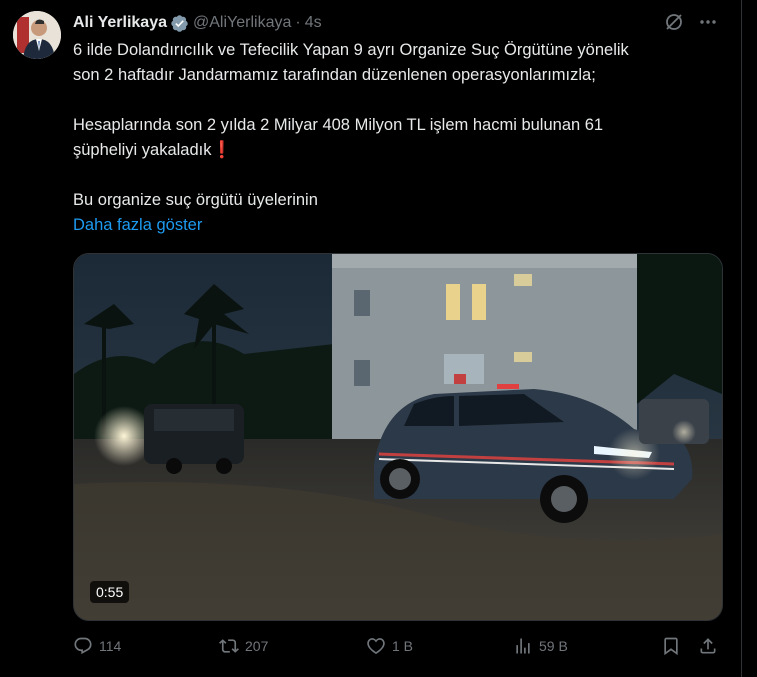  What do you see at coordinates (313, 23) in the screenshot?
I see `timestamp: 4s` at bounding box center [313, 23].